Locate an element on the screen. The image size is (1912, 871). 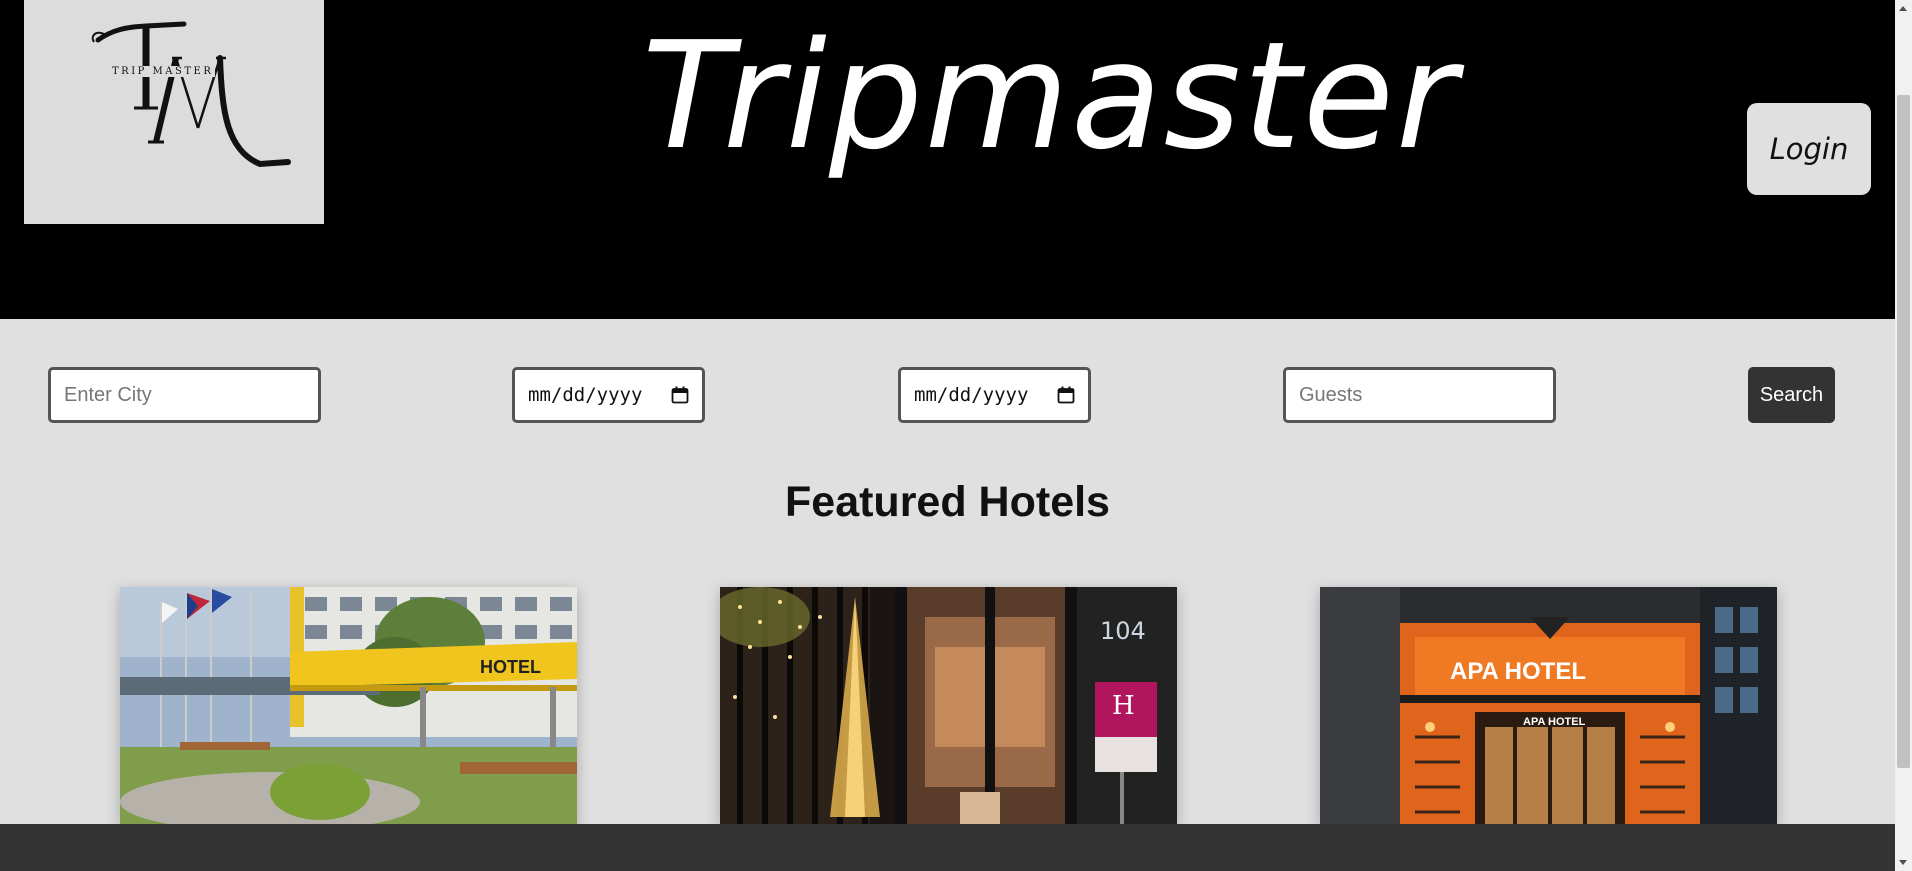
hotel-image-1: HOTEL is located at coordinates (348, 707).